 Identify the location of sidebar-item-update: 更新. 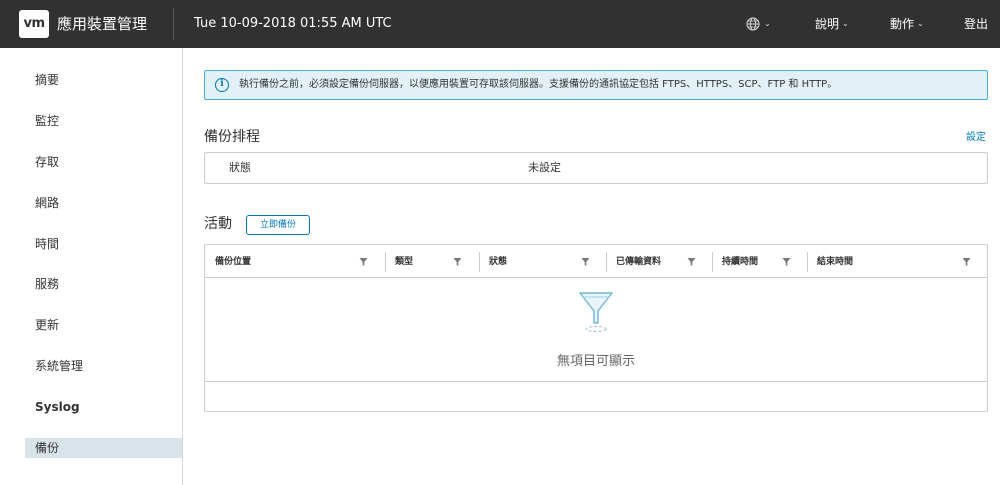
(103, 325).